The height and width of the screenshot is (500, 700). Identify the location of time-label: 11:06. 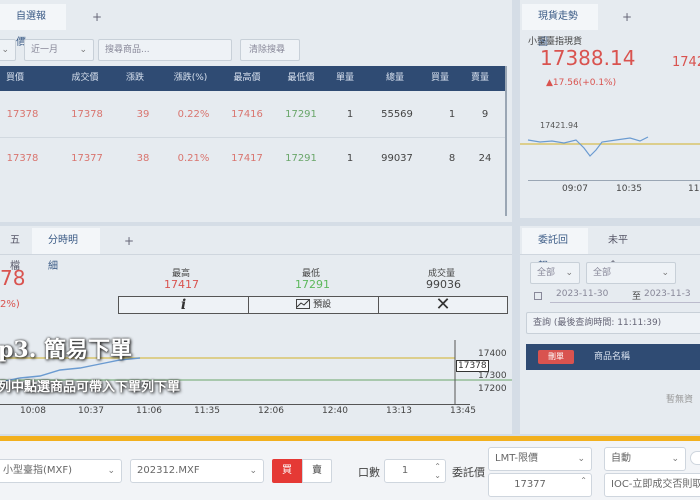
(149, 411).